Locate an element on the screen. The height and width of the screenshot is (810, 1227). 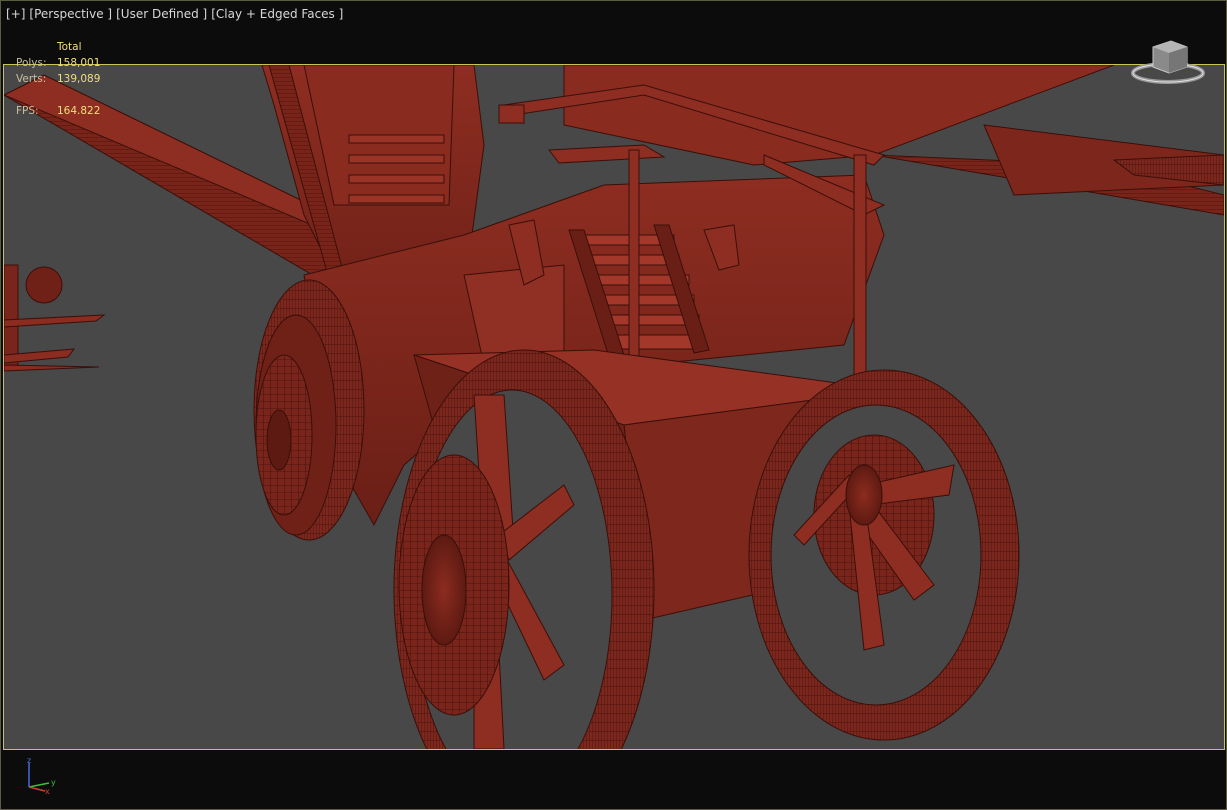
stats-row-polys: Polys: 158,001 is located at coordinates (58, 63).